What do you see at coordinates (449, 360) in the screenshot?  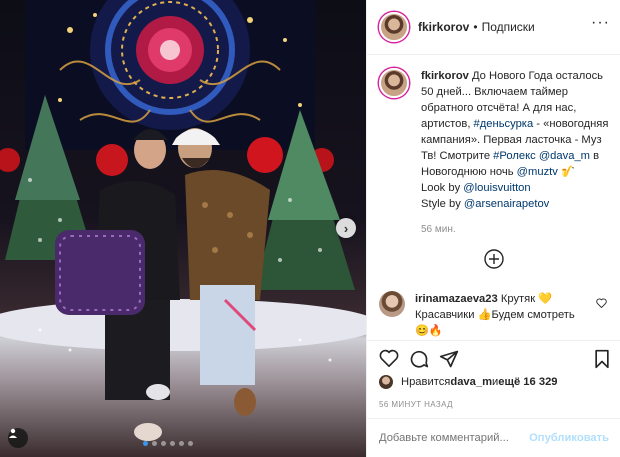 I see `share-icon` at bounding box center [449, 360].